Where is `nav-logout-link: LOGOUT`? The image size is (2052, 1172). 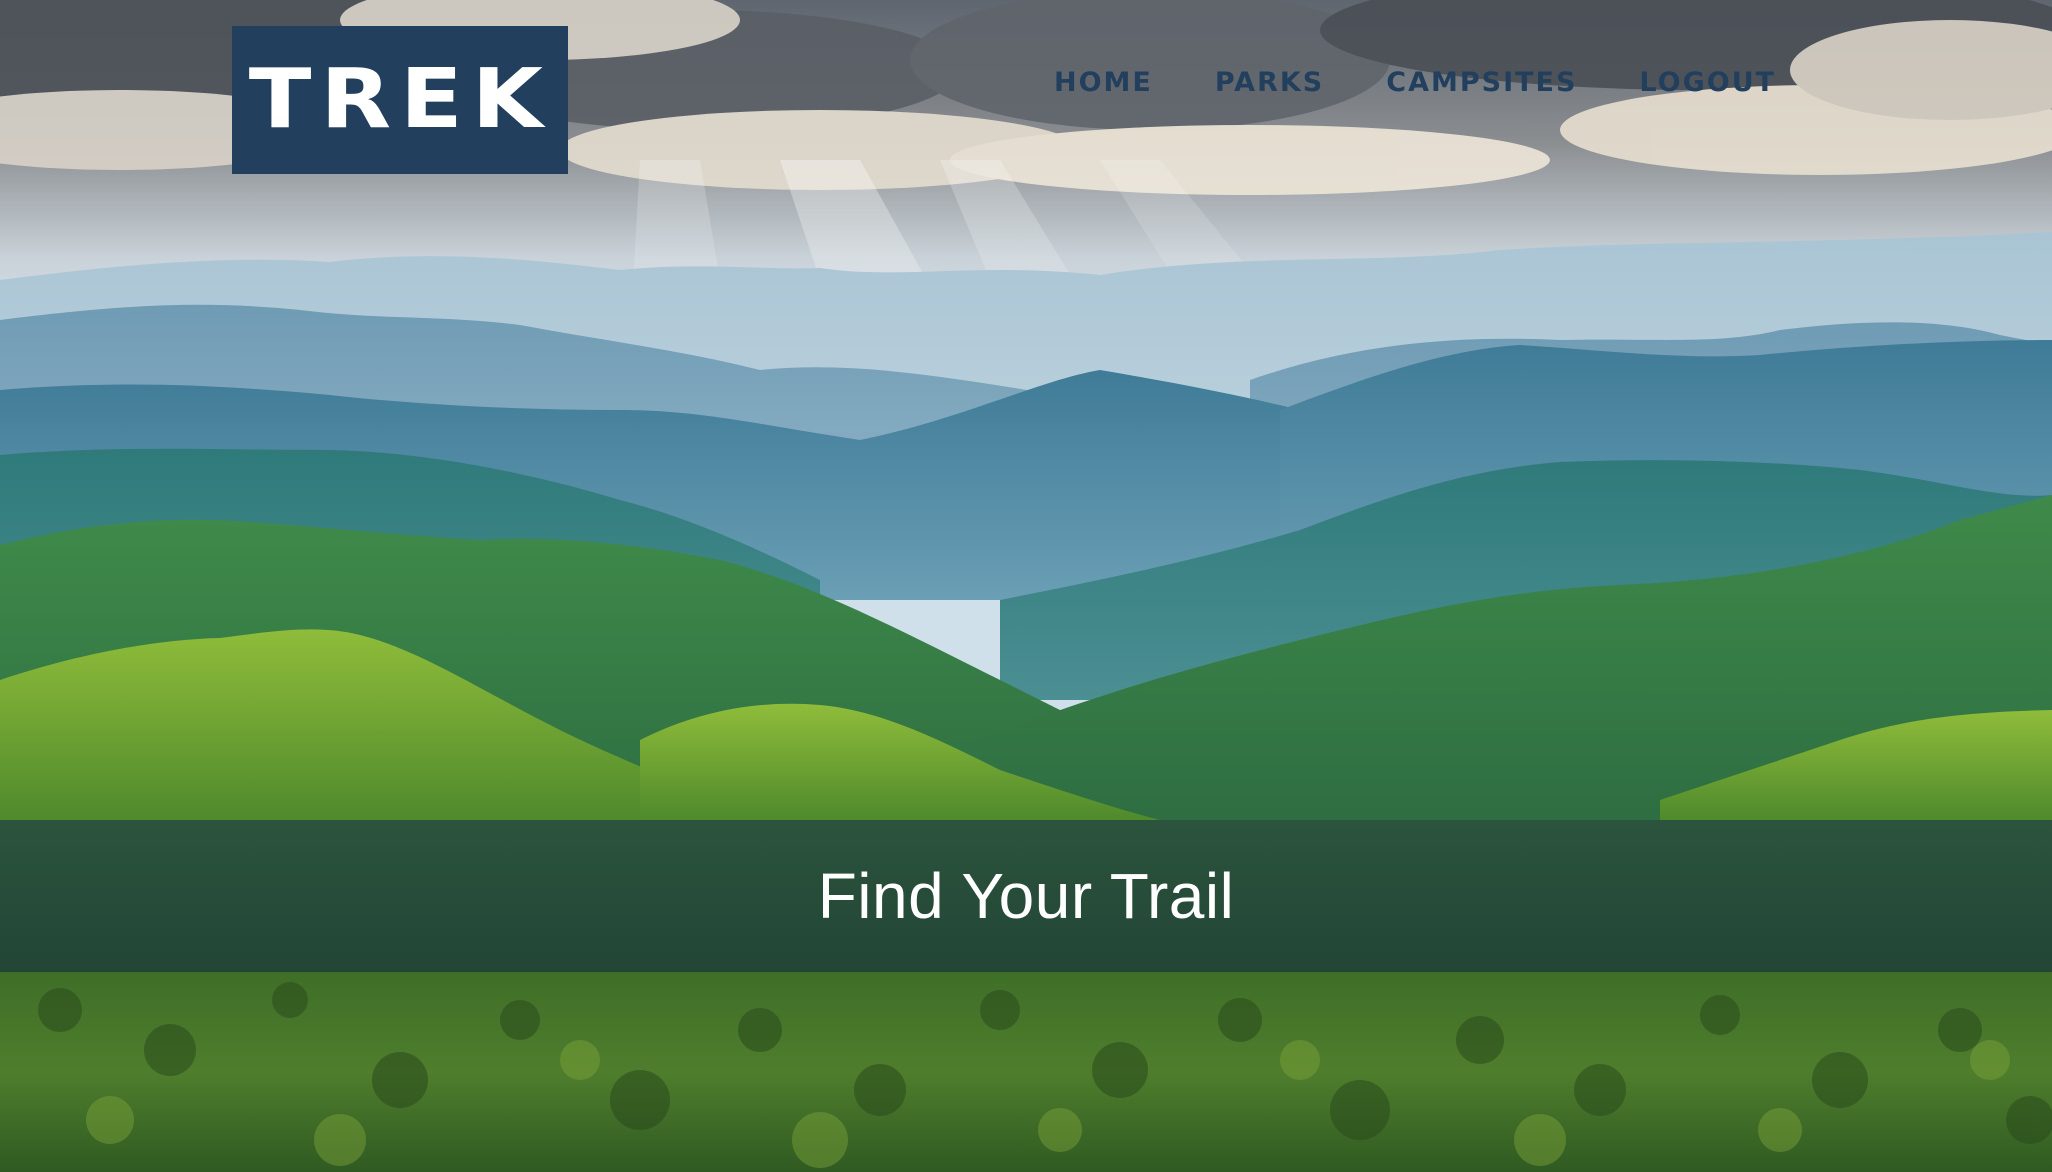
nav-logout-link: LOGOUT is located at coordinates (1707, 82).